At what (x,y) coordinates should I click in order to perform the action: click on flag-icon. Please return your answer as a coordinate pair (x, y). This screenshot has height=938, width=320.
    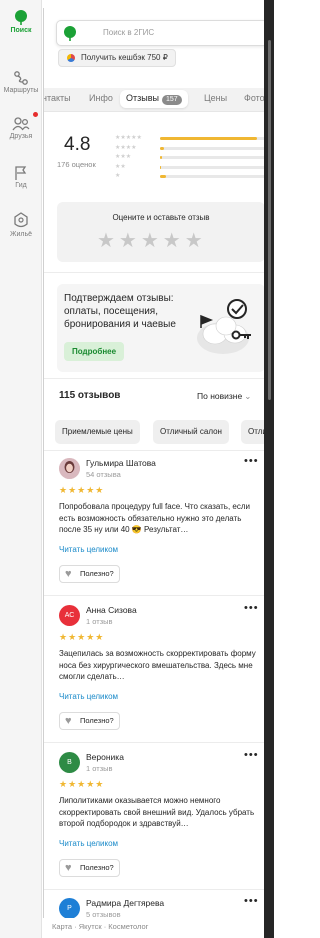
    Looking at the image, I should click on (21, 173).